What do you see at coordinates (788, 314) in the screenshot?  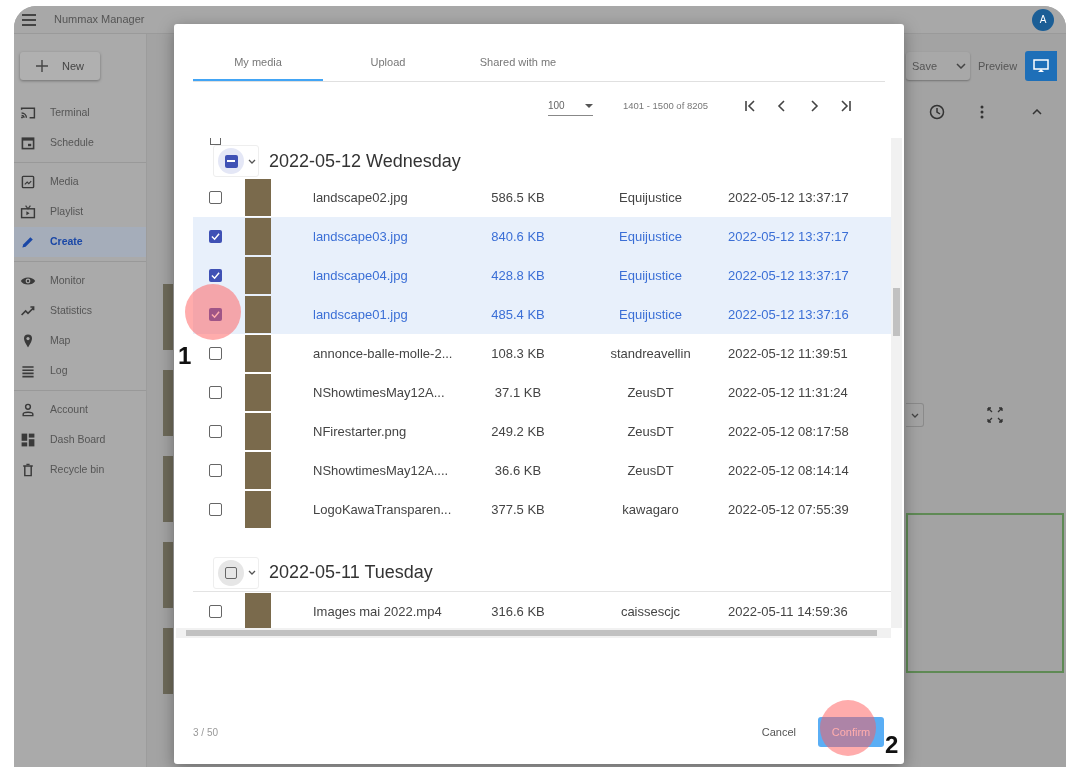 I see `modified-date: 2022-05-12 13:37:16` at bounding box center [788, 314].